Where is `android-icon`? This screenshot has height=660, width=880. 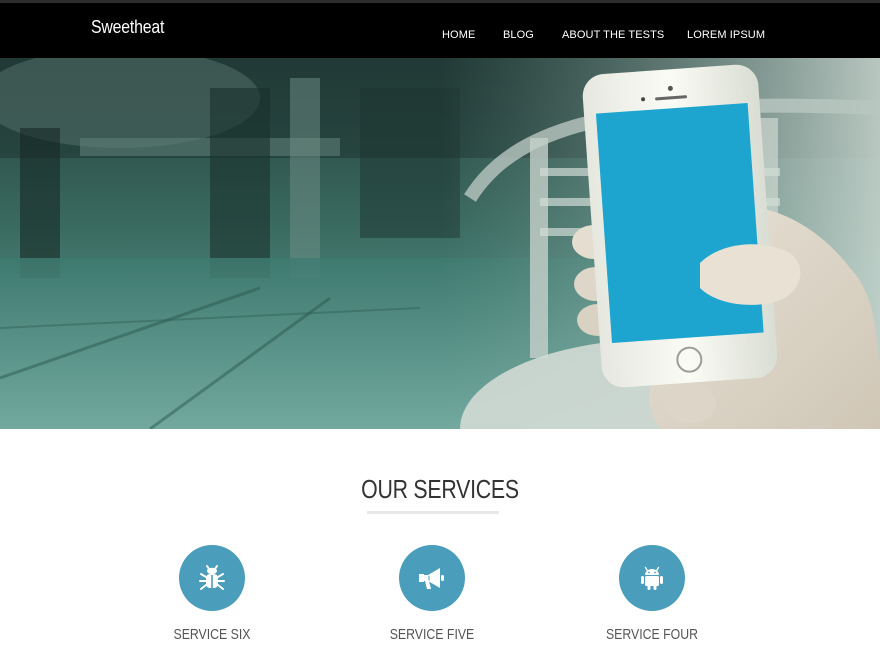
android-icon is located at coordinates (652, 578).